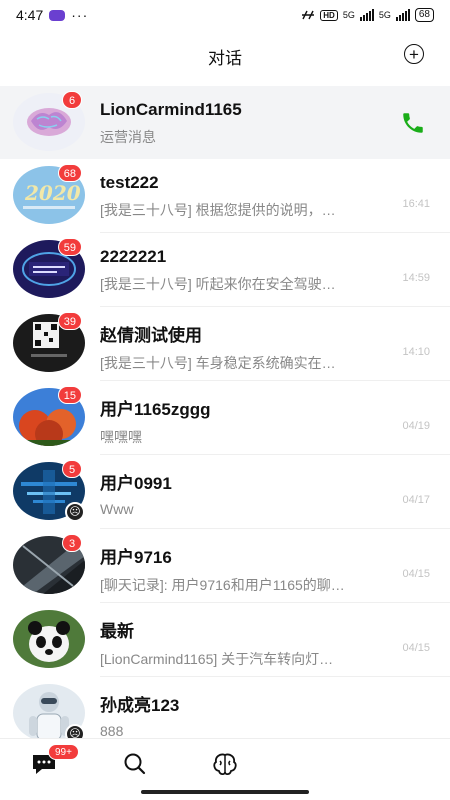 This screenshot has width=450, height=800. What do you see at coordinates (133, 256) in the screenshot?
I see `conversation-name: 2222221` at bounding box center [133, 256].